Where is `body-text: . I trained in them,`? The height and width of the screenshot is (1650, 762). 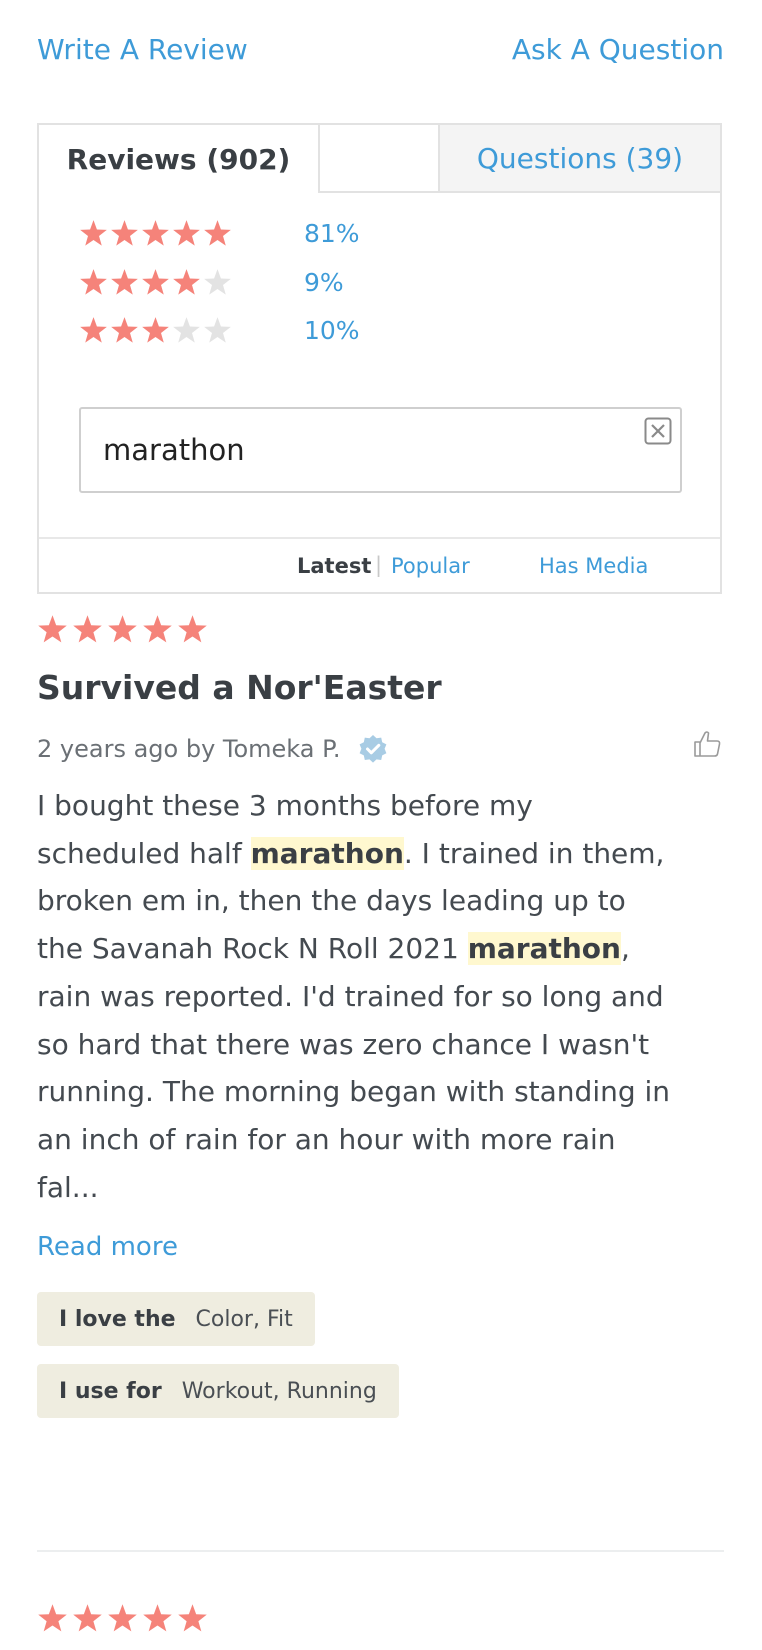
body-text: . I trained in them, is located at coordinates (534, 853).